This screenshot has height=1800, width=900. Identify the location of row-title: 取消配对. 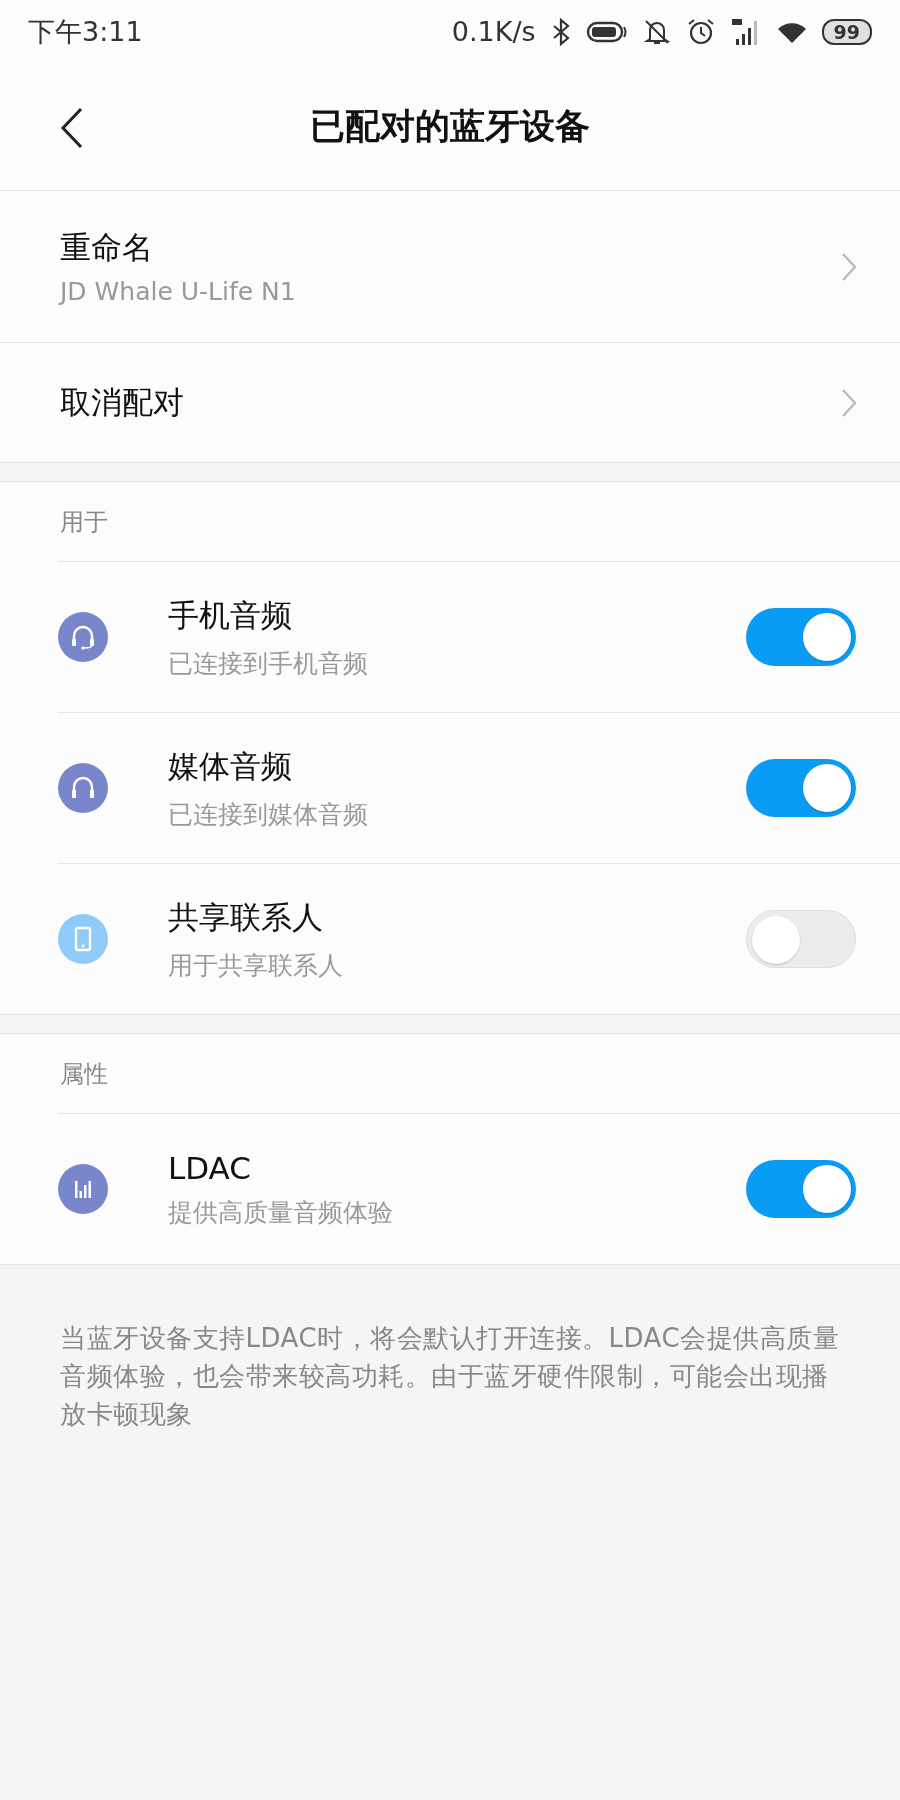
(122, 402).